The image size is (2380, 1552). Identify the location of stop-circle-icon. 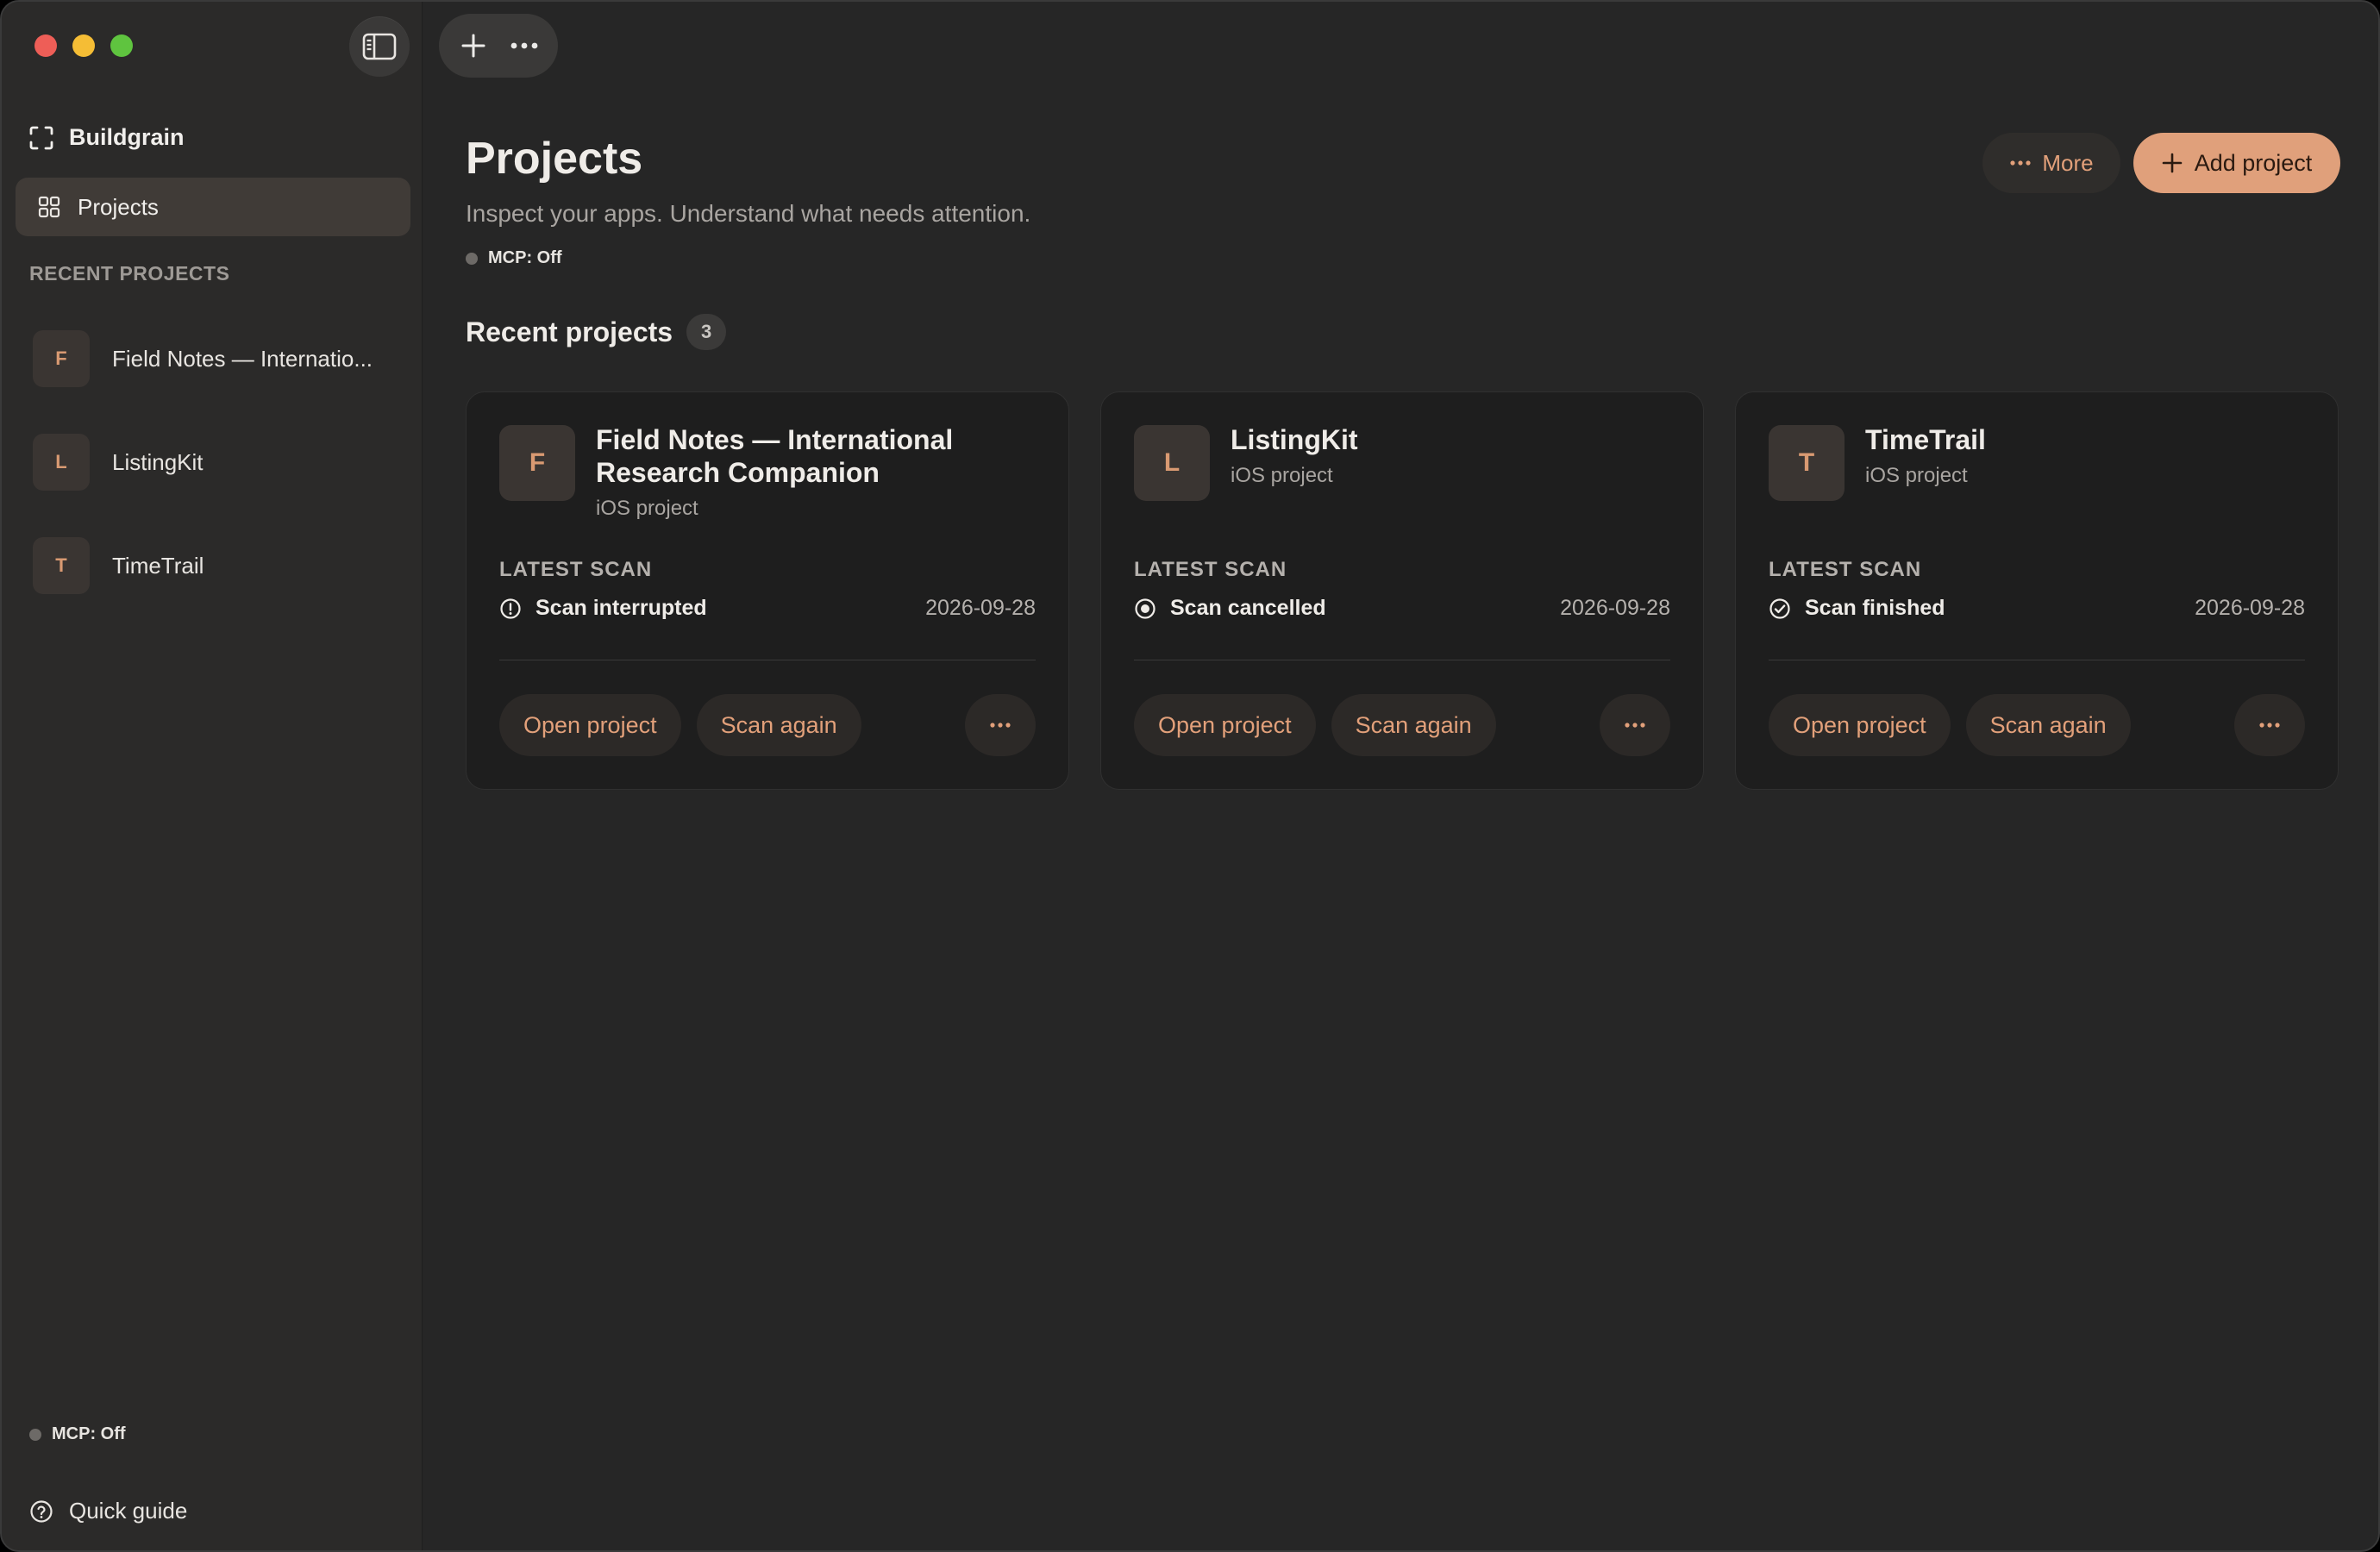
(1145, 608).